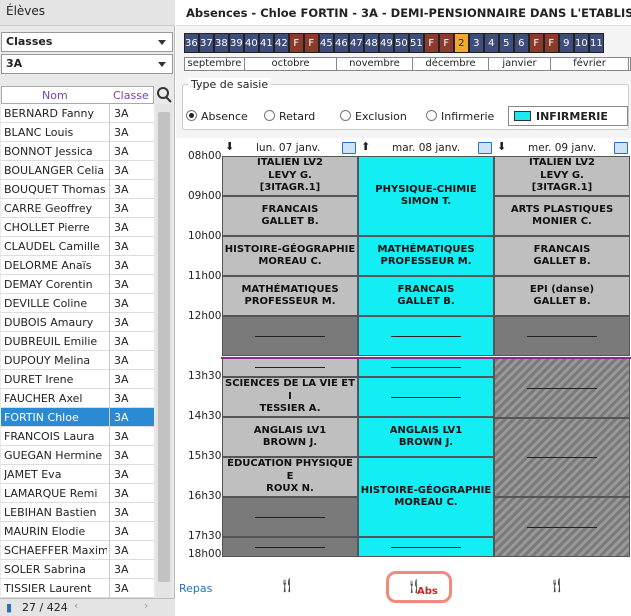  I want to click on week-cell: 10, so click(581, 43).